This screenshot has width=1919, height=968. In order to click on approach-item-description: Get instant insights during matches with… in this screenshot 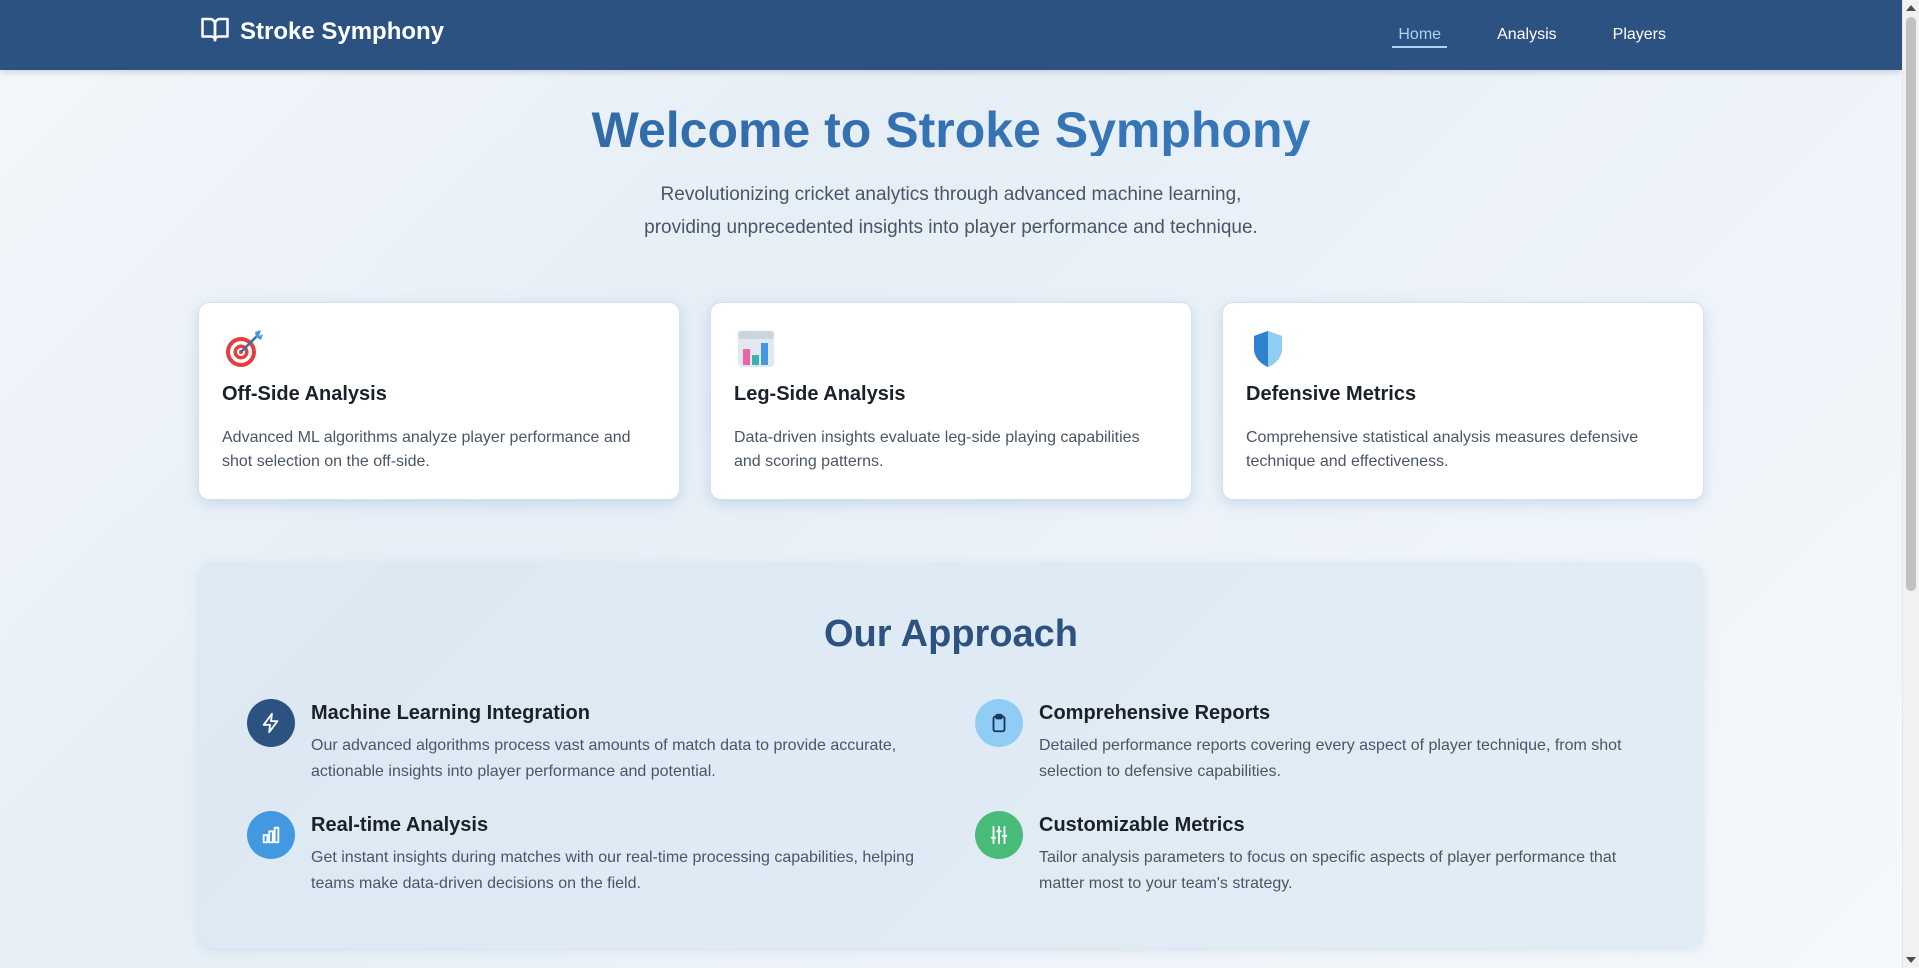, I will do `click(612, 870)`.